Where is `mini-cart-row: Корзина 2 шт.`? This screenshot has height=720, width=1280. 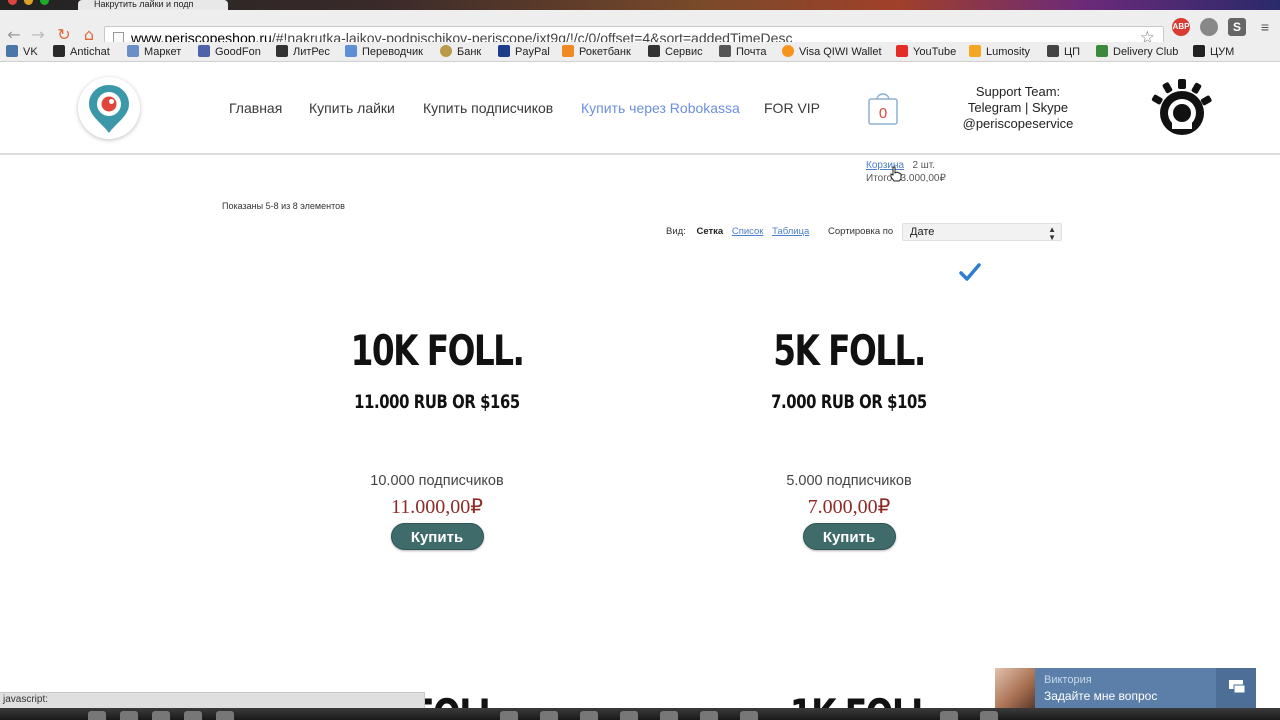
mini-cart-row: Корзина 2 шт. is located at coordinates (911, 165).